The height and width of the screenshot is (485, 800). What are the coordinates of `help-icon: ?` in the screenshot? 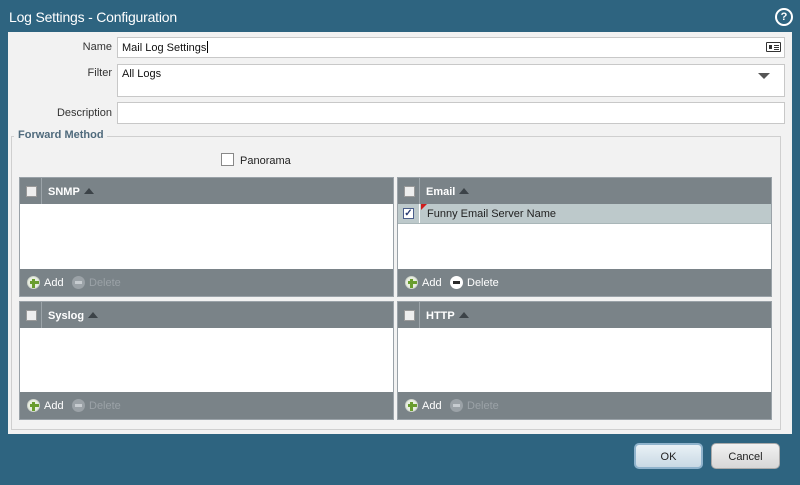 It's located at (784, 17).